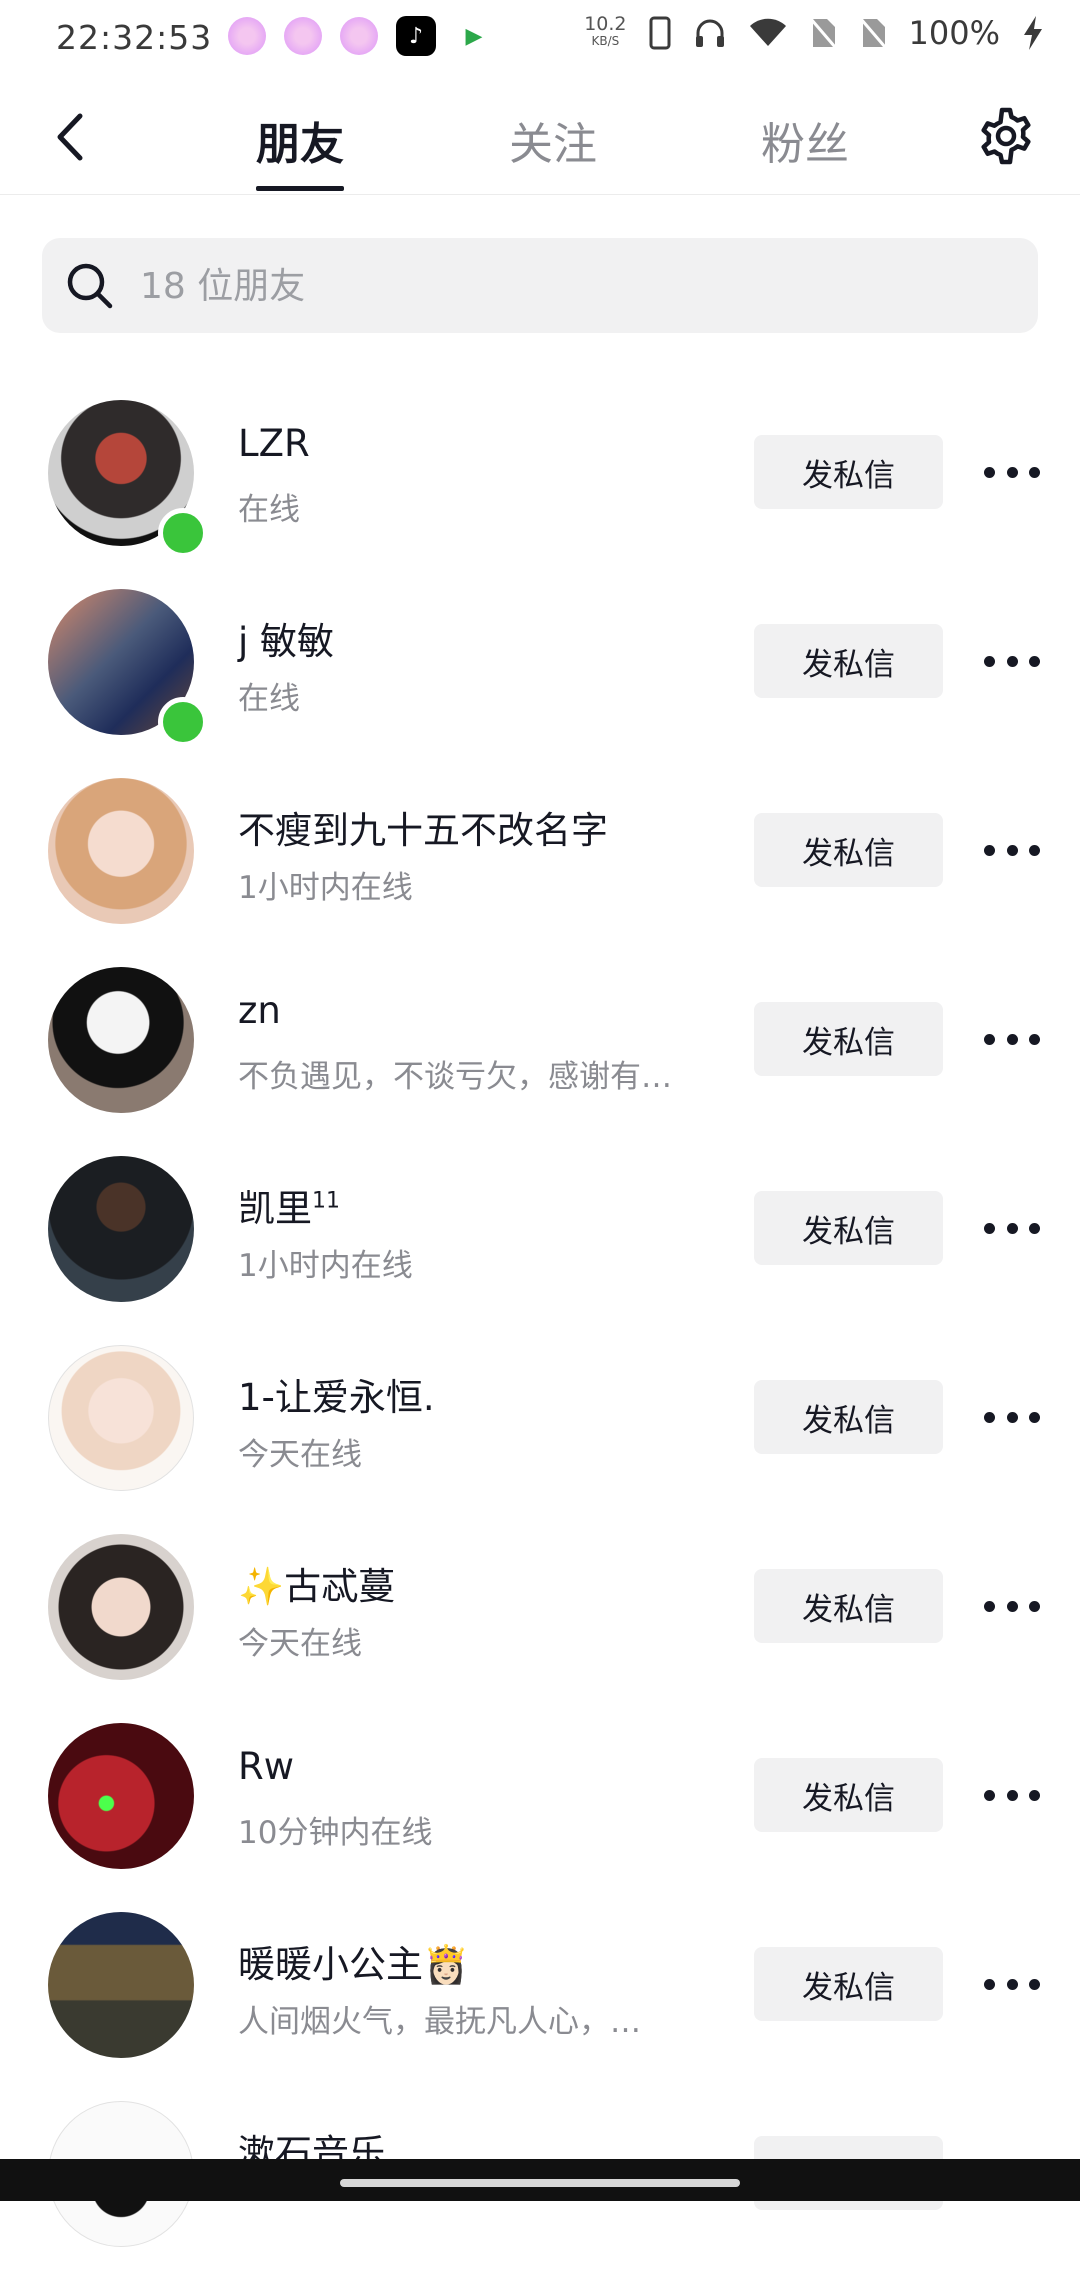 Image resolution: width=1080 pixels, height=2290 pixels. I want to click on friend-row: 1-让爱永恒. 今天在线 发私信, so click(540, 1439).